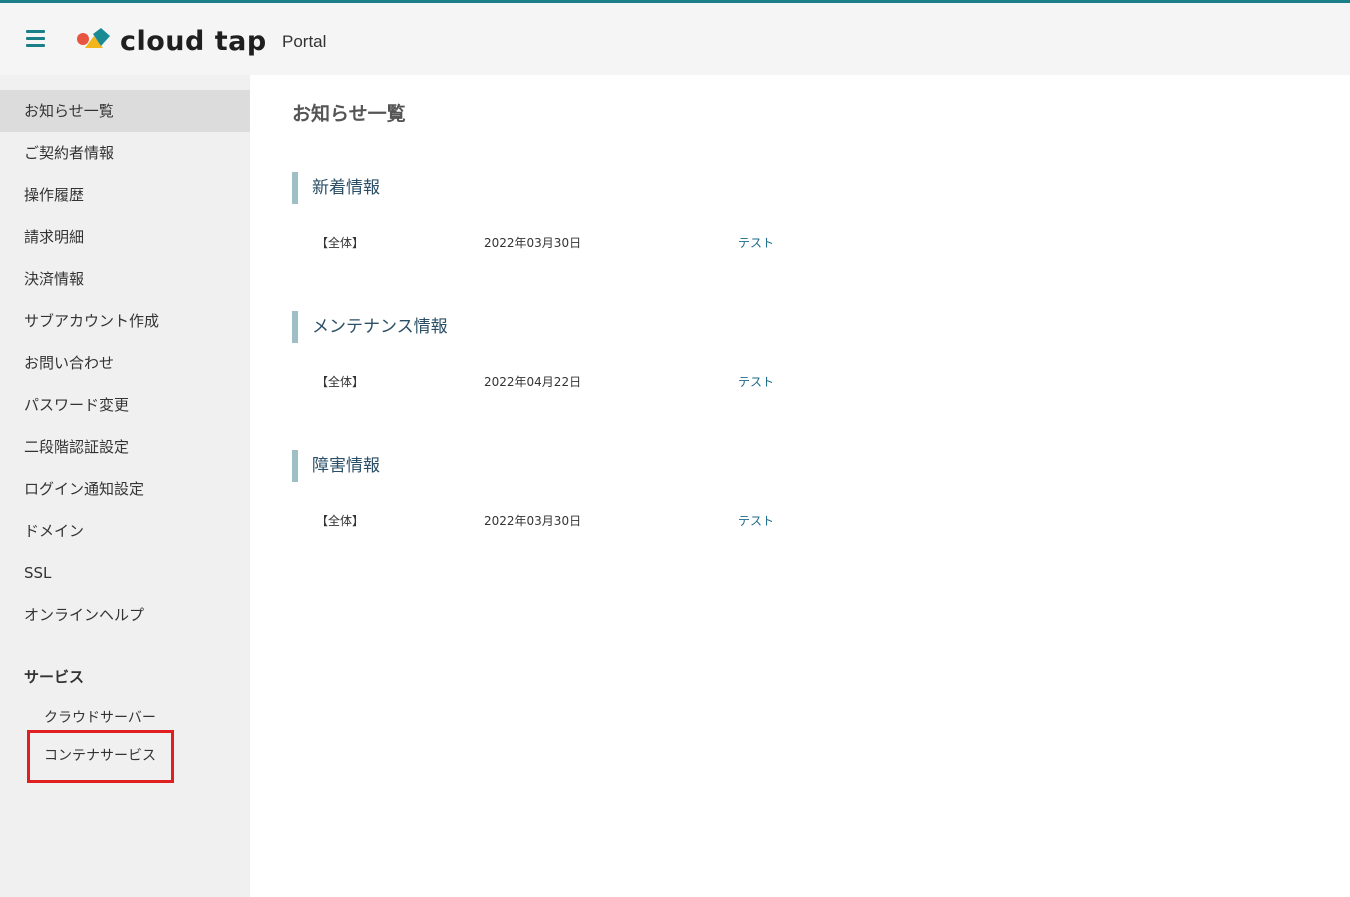 The image size is (1350, 897). I want to click on sidebar-item-login-notification: ログイン通知設定, so click(125, 489).